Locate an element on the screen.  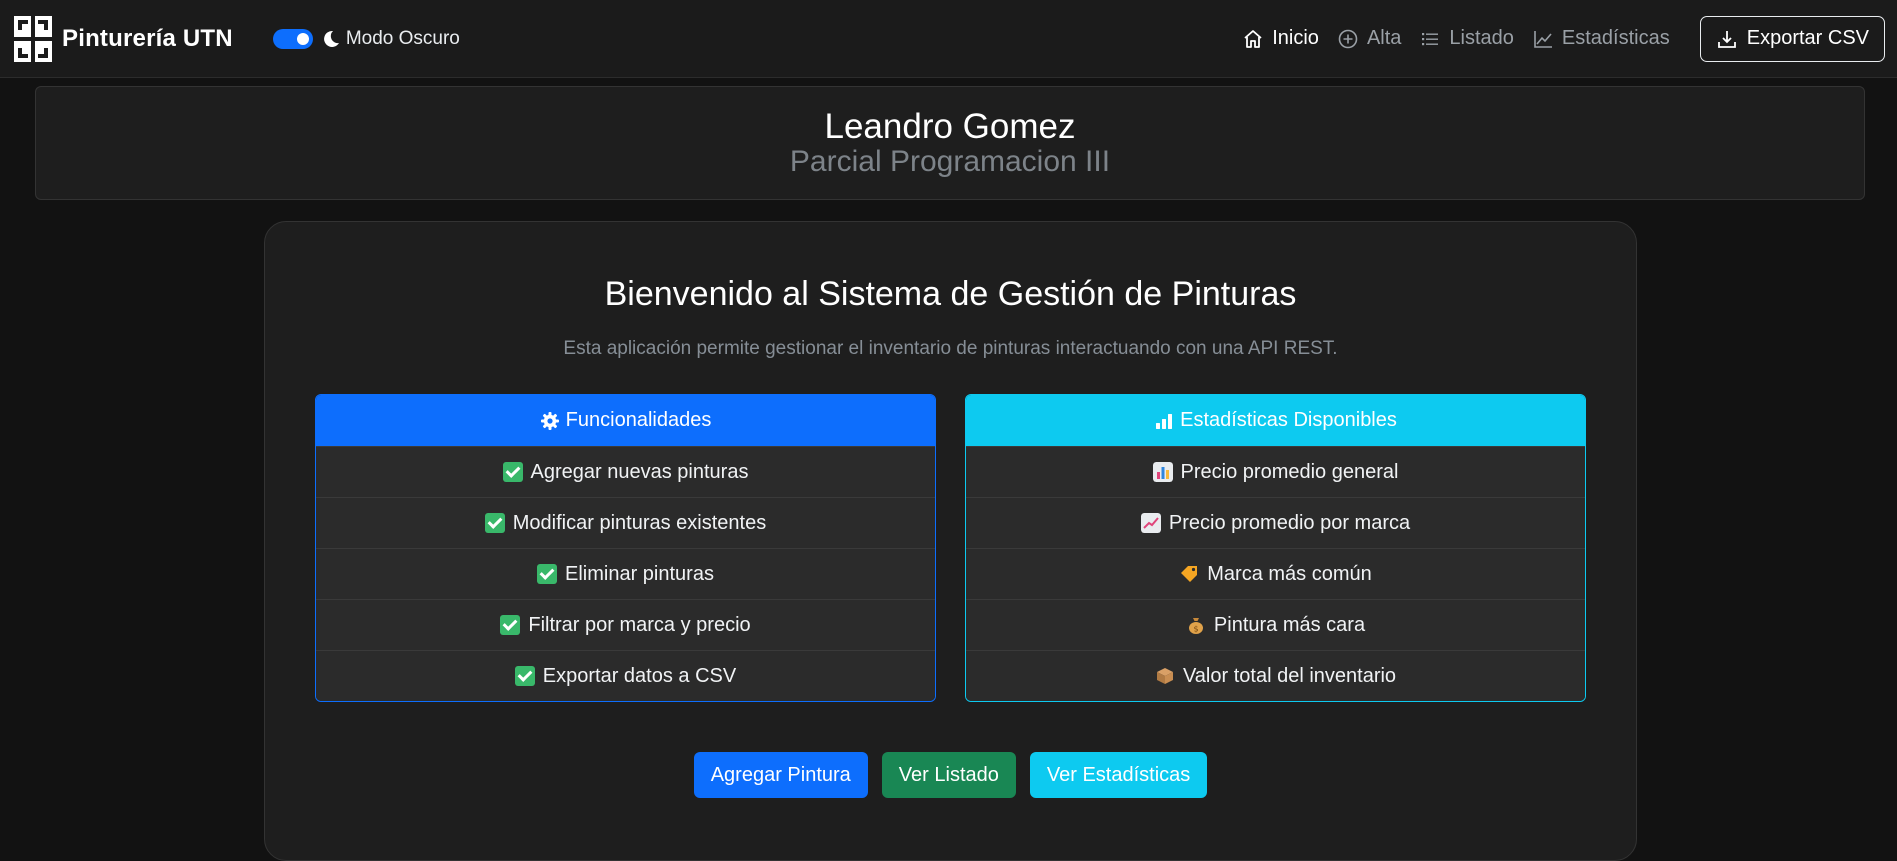
export-csv-label: Exportar CSV is located at coordinates (1807, 38).